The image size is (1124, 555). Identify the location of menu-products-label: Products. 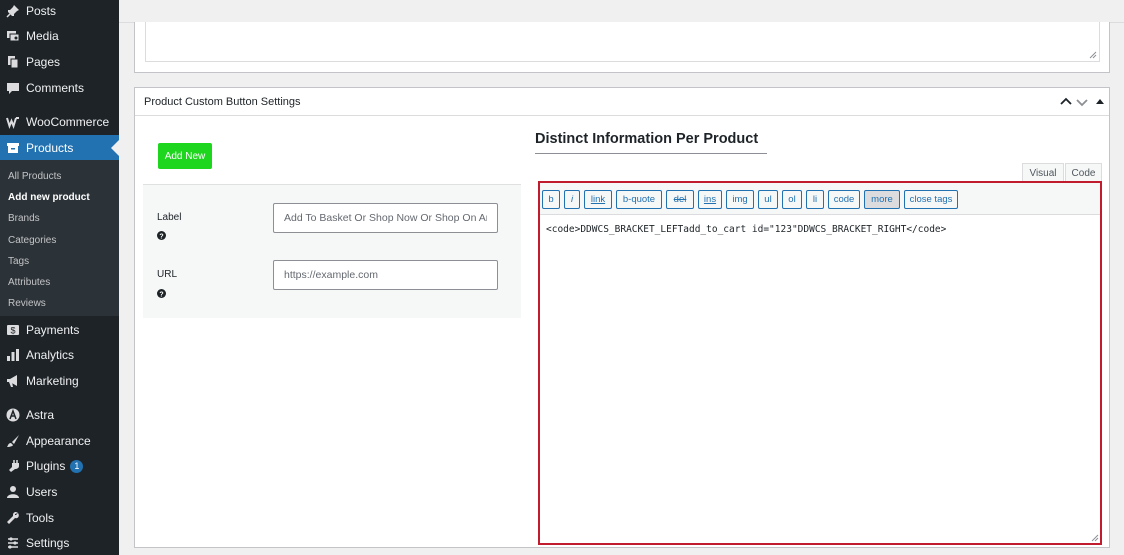
(50, 148).